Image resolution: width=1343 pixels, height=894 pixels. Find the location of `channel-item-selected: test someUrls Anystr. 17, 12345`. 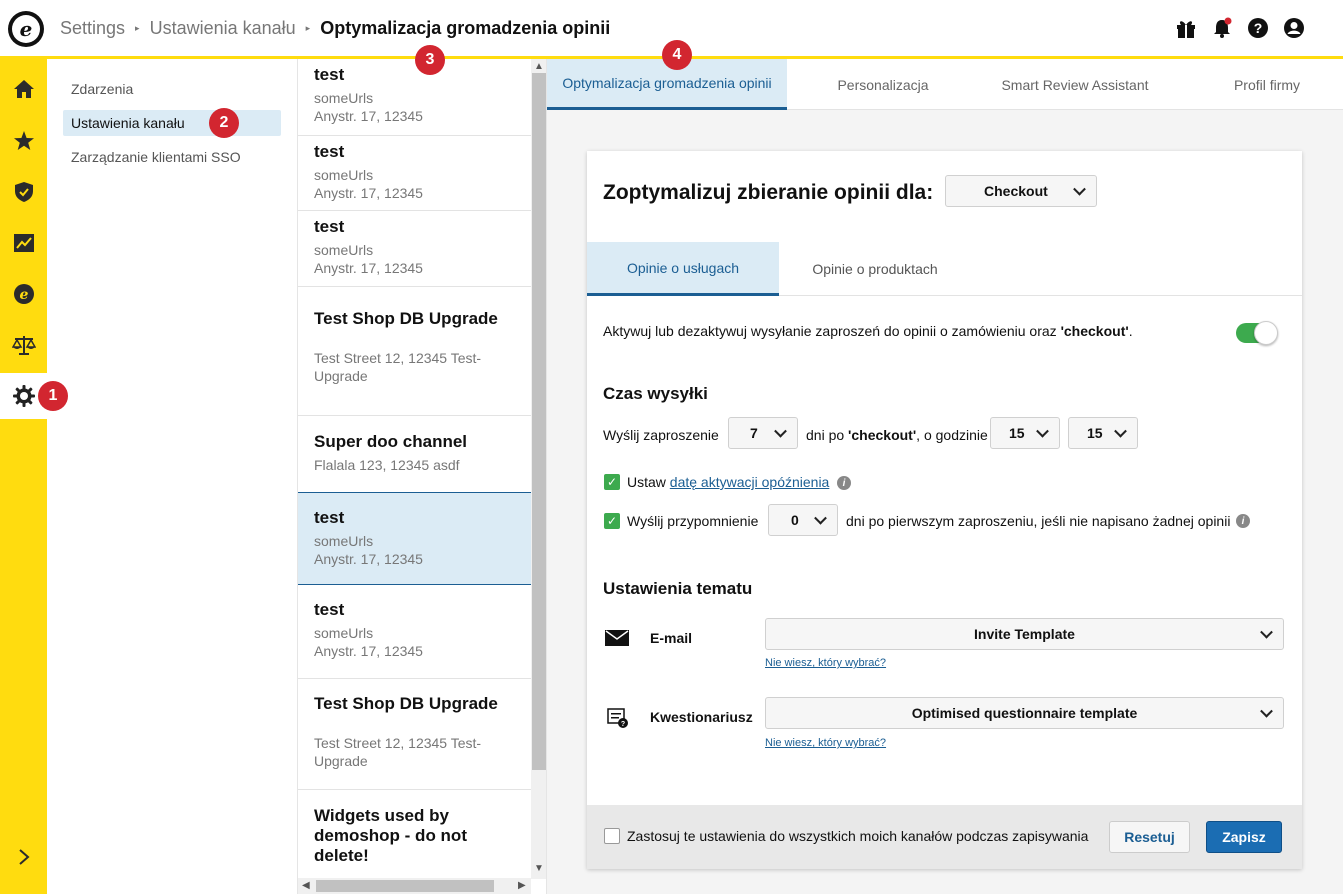

channel-item-selected: test someUrls Anystr. 17, 12345 is located at coordinates (414, 538).